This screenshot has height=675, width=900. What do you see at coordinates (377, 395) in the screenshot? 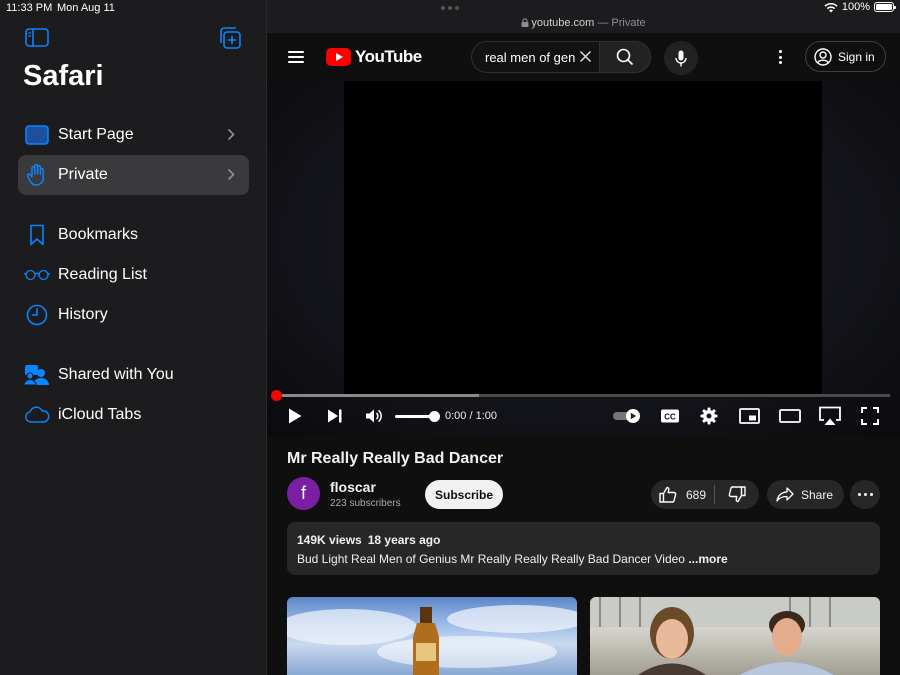
I see `progress-buffered` at bounding box center [377, 395].